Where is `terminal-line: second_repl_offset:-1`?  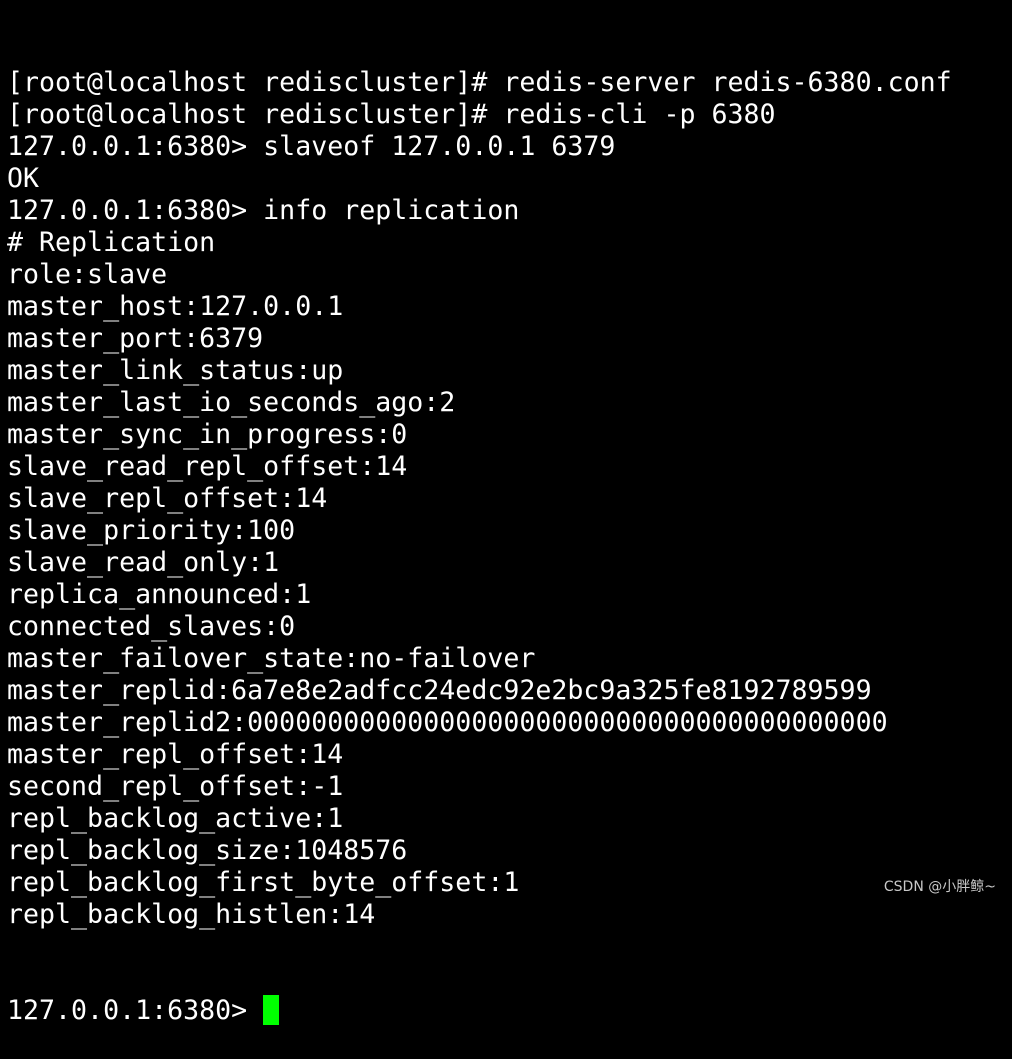 terminal-line: second_repl_offset:-1 is located at coordinates (175, 786).